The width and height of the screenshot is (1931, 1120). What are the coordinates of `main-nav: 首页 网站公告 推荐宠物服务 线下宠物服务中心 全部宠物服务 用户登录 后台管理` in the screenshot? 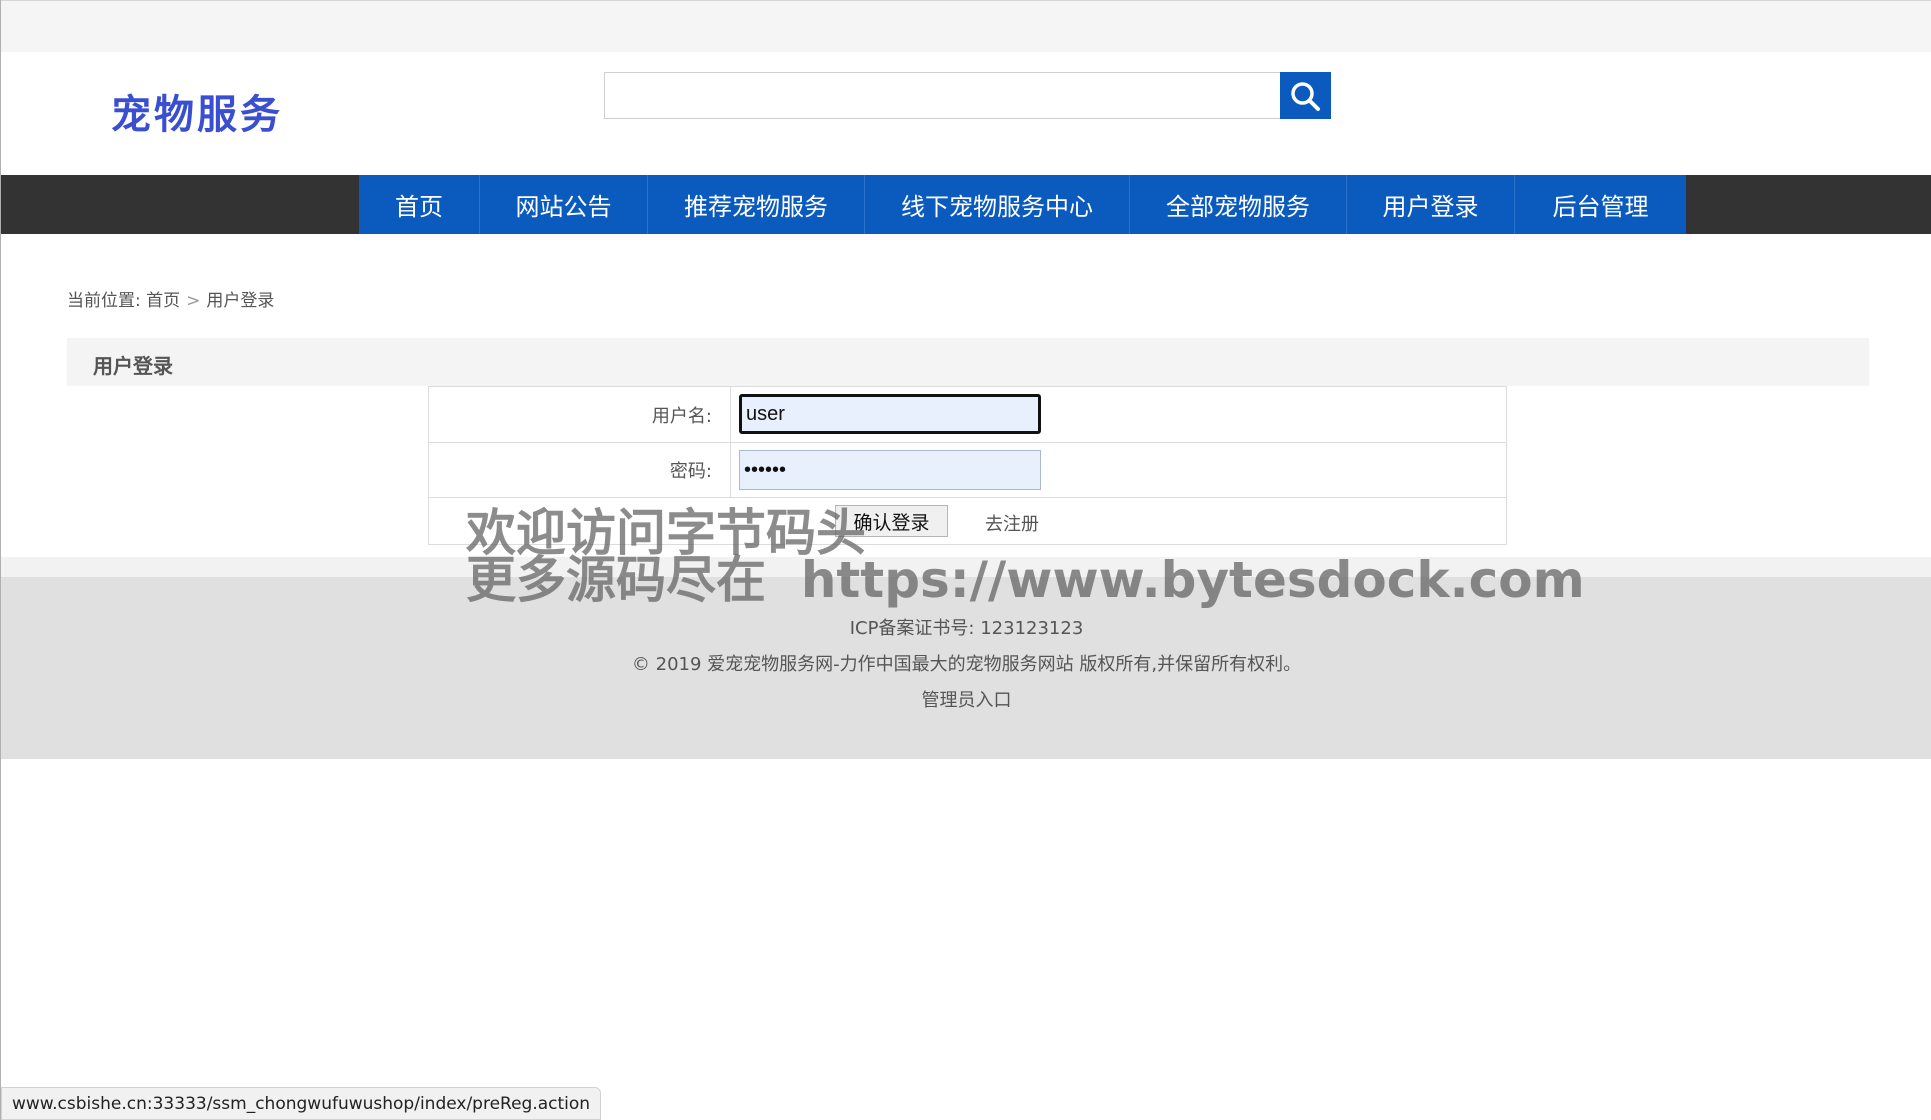 It's located at (966, 204).